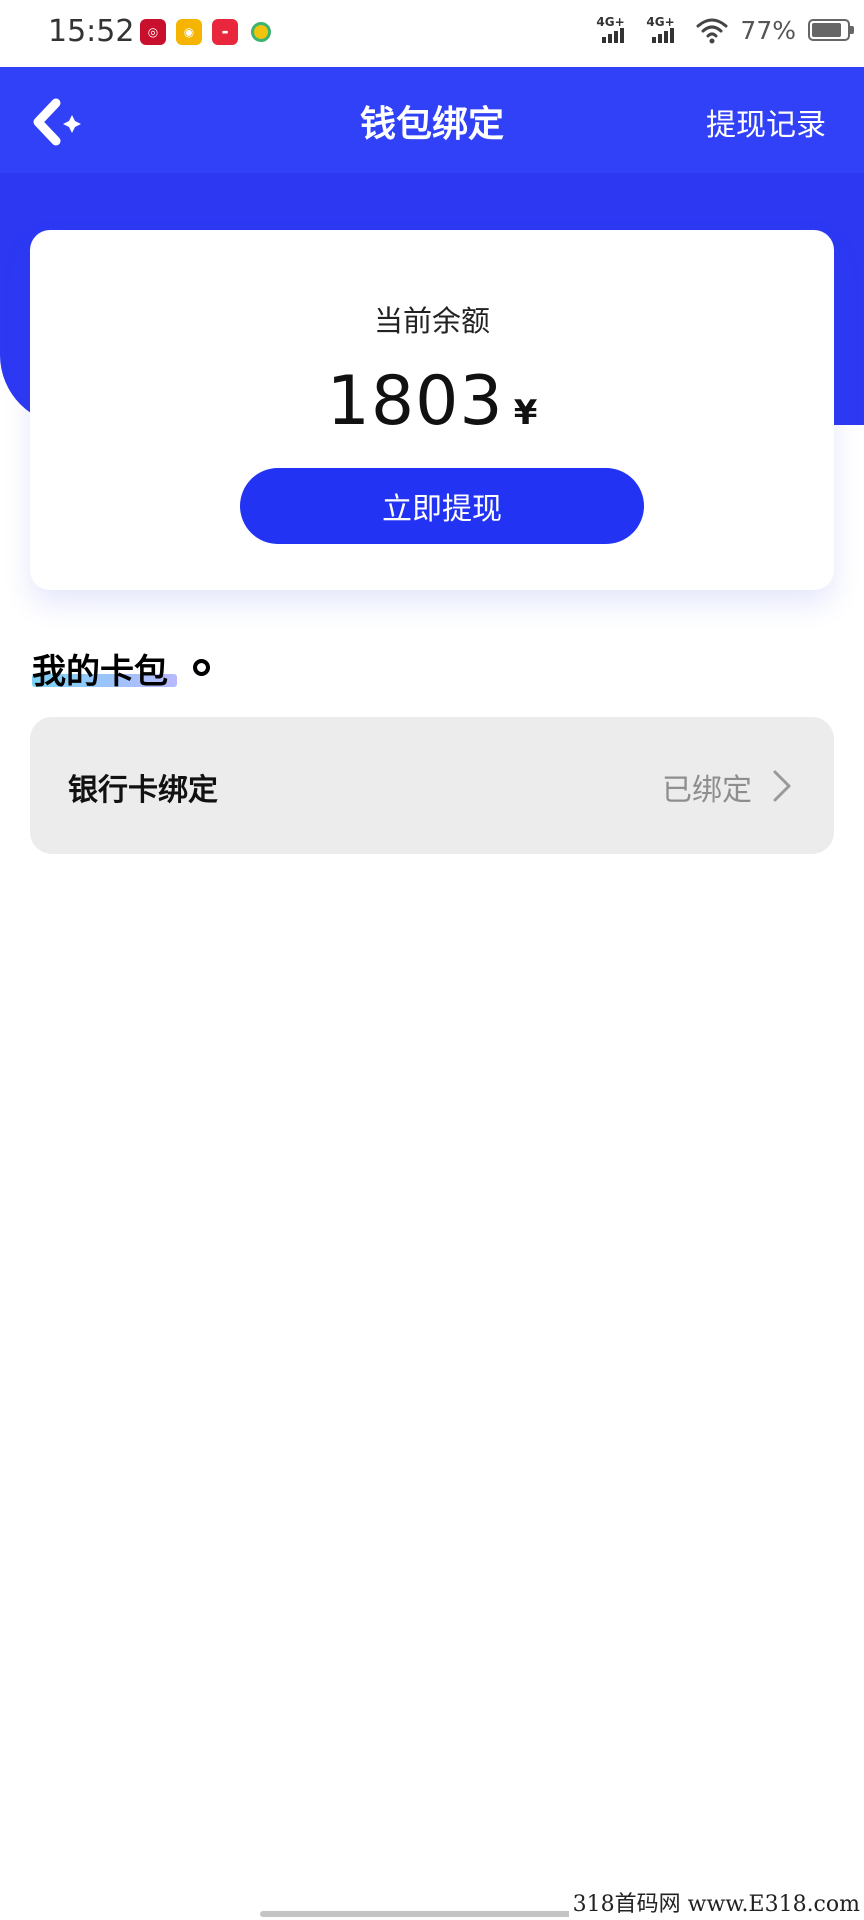 This screenshot has height=1920, width=864. Describe the element at coordinates (615, 30) in the screenshot. I see `signal-1-icon: 4G+` at that location.